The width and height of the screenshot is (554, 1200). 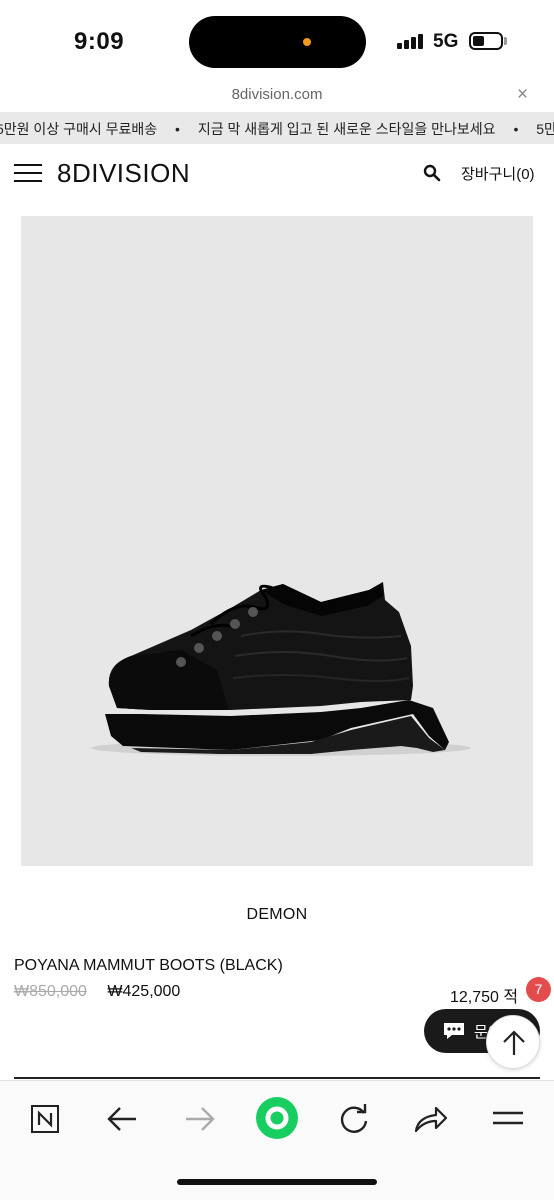 I want to click on reward-points: 12,750 적, so click(x=484, y=997).